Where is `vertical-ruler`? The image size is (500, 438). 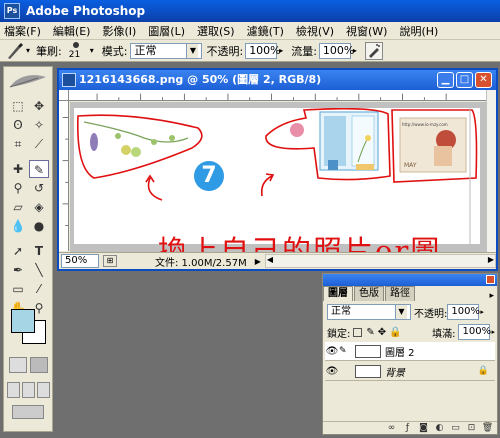
vertical-ruler is located at coordinates (64, 176).